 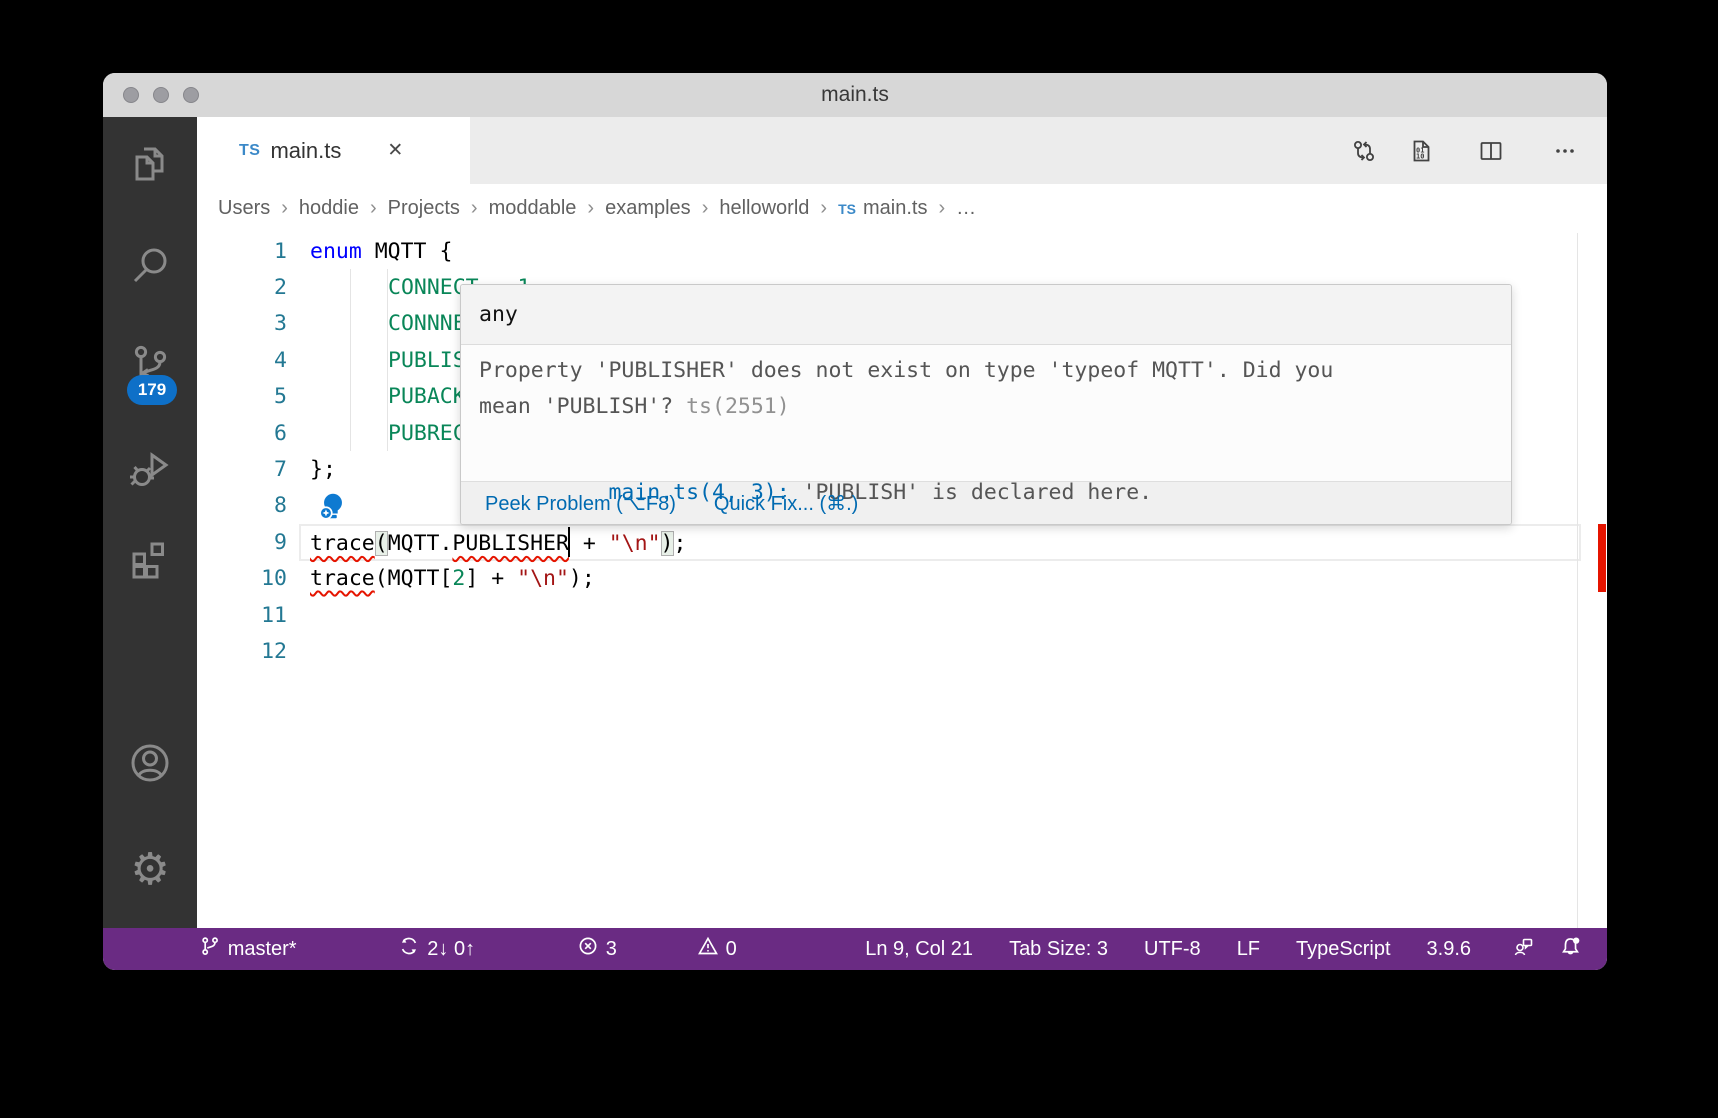 I want to click on status-tab-size: Tab Size: 3, so click(x=1058, y=949).